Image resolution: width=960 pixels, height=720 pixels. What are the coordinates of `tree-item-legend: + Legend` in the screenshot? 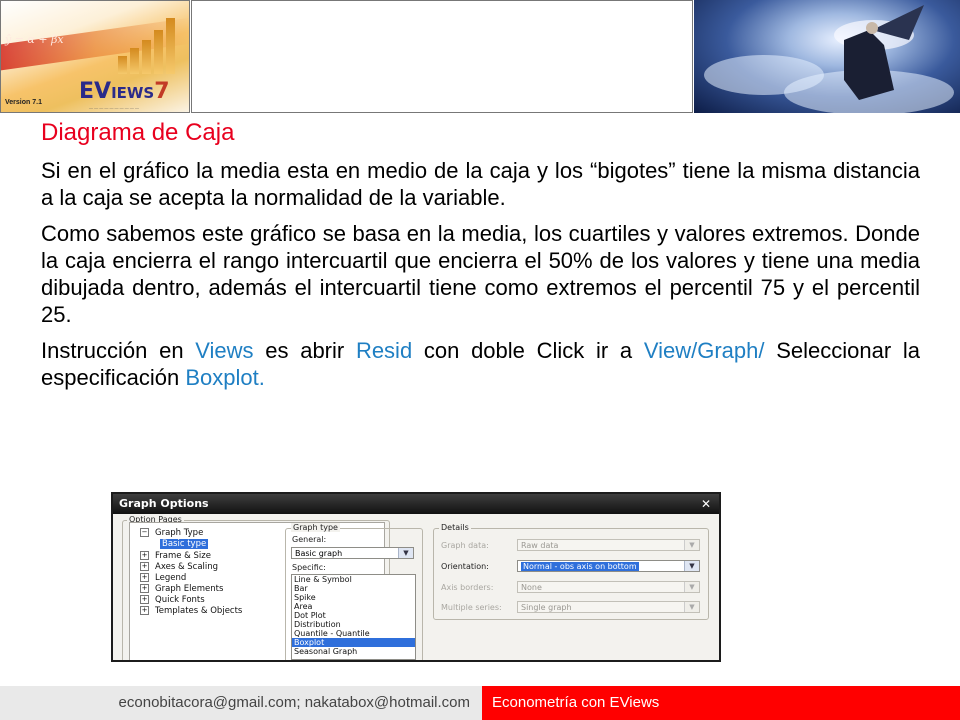 It's located at (163, 578).